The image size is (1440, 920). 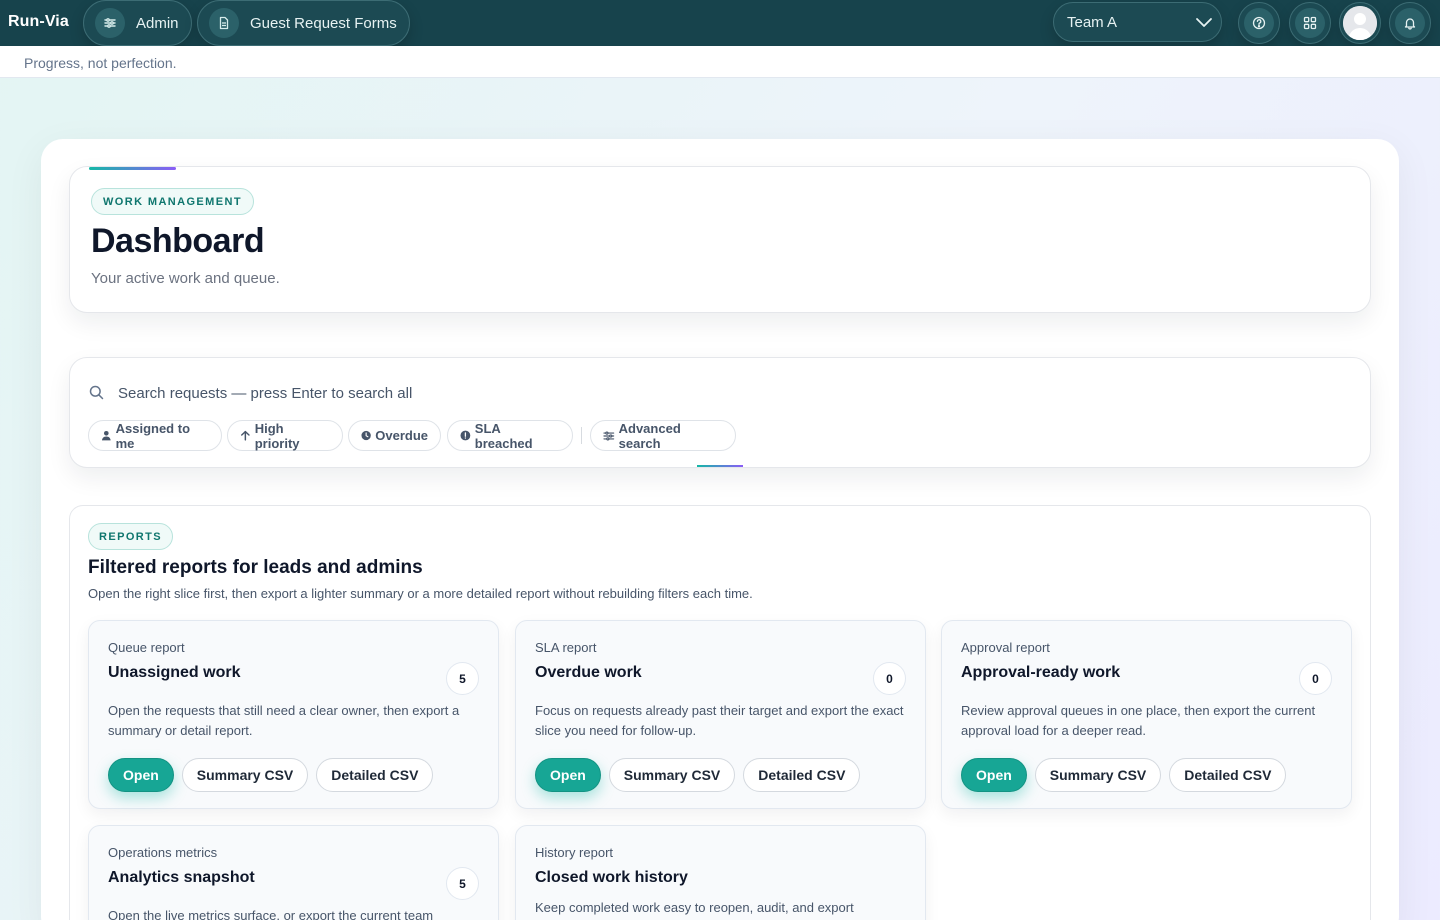 I want to click on report-kicker: Operations metrics, so click(x=163, y=852).